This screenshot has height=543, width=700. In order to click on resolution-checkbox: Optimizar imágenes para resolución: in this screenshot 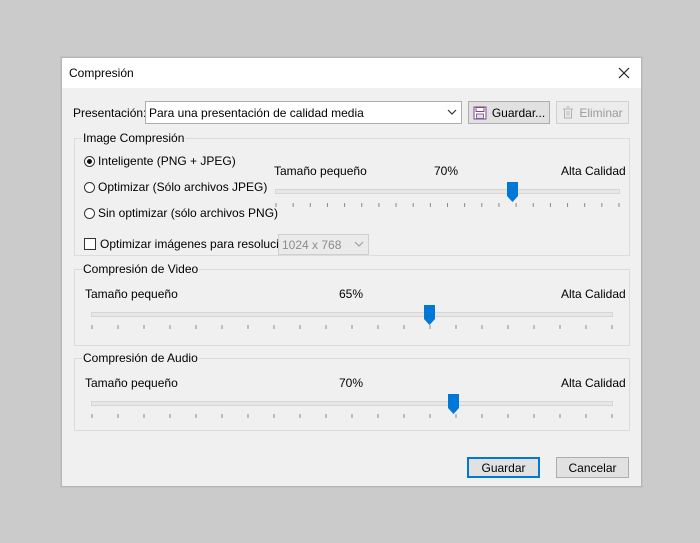, I will do `click(189, 244)`.